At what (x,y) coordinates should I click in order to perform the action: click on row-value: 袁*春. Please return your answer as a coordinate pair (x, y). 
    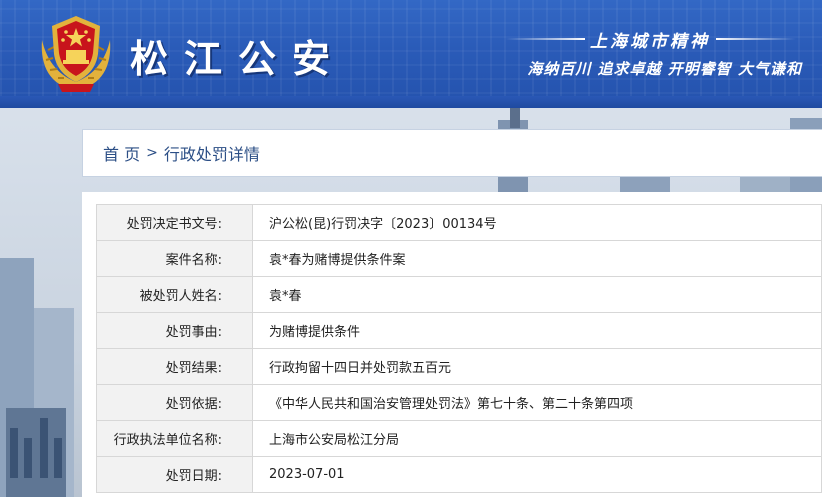
    Looking at the image, I should click on (537, 294).